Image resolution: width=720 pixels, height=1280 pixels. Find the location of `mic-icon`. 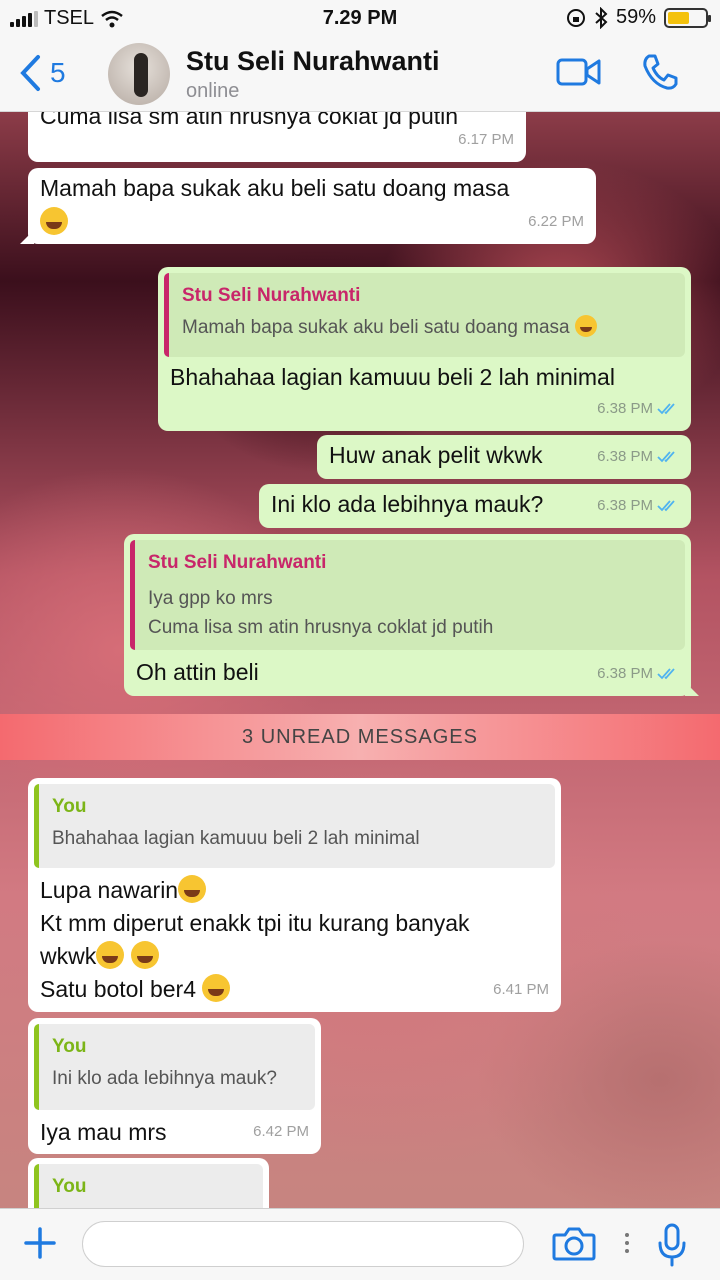

mic-icon is located at coordinates (672, 1245).